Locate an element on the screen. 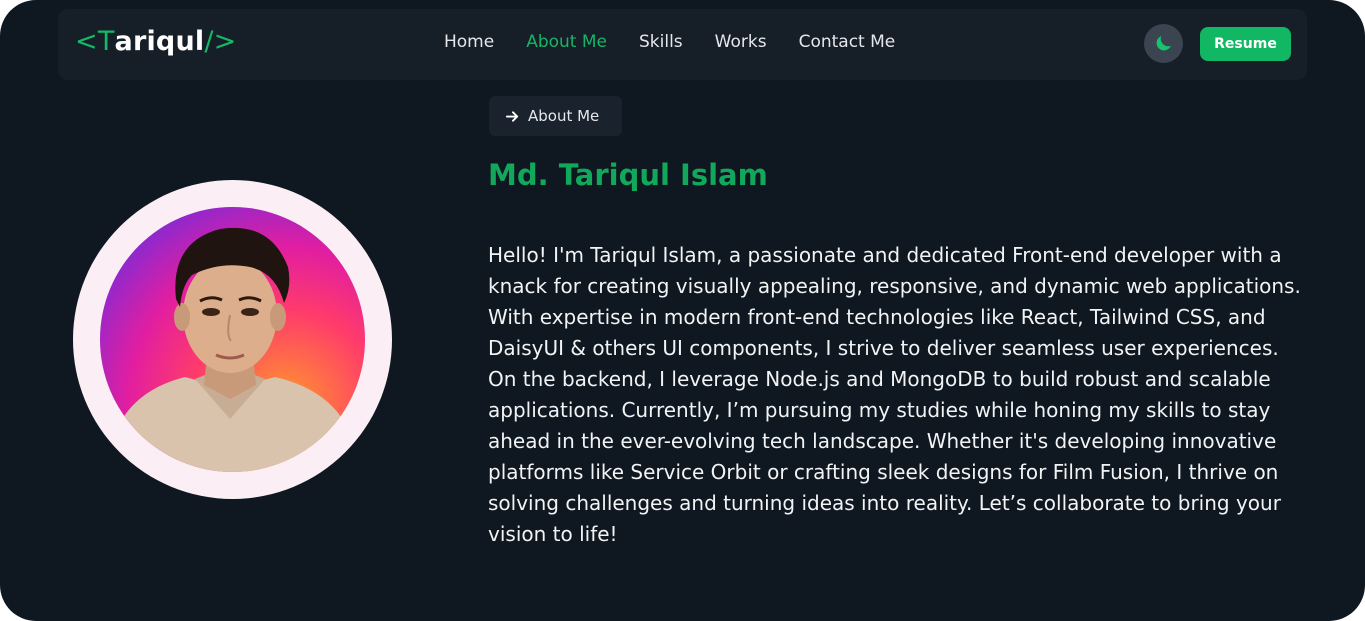 The height and width of the screenshot is (621, 1365). profile-photo-illustration is located at coordinates (232, 349).